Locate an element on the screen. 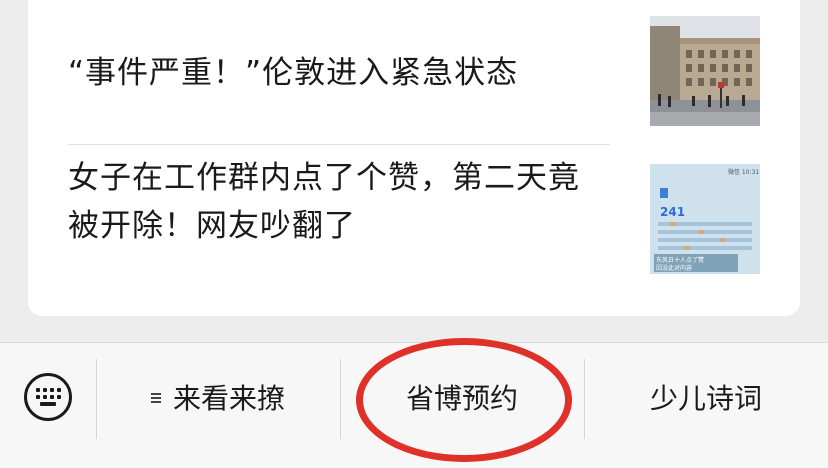 This screenshot has width=828, height=468. article-thumbnail is located at coordinates (705, 71).